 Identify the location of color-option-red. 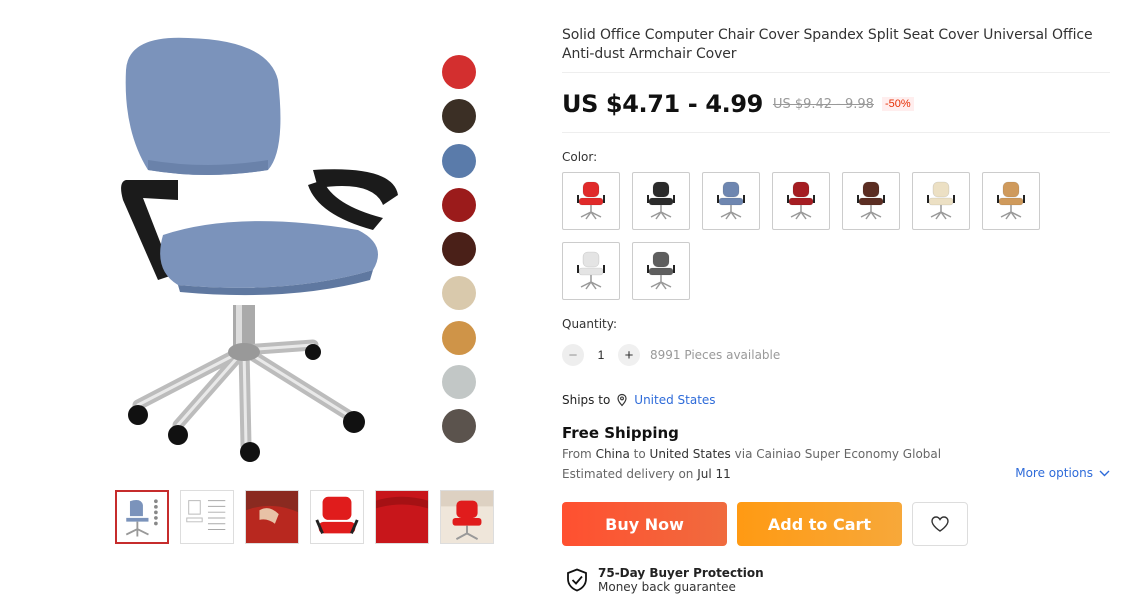
(591, 201).